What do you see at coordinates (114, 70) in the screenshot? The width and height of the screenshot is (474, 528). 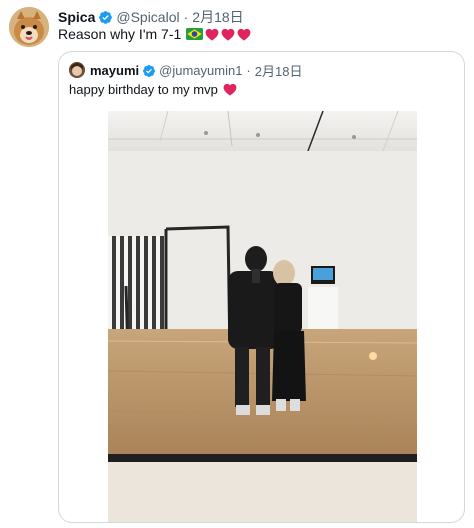 I see `quoted-author-name: mayumi` at bounding box center [114, 70].